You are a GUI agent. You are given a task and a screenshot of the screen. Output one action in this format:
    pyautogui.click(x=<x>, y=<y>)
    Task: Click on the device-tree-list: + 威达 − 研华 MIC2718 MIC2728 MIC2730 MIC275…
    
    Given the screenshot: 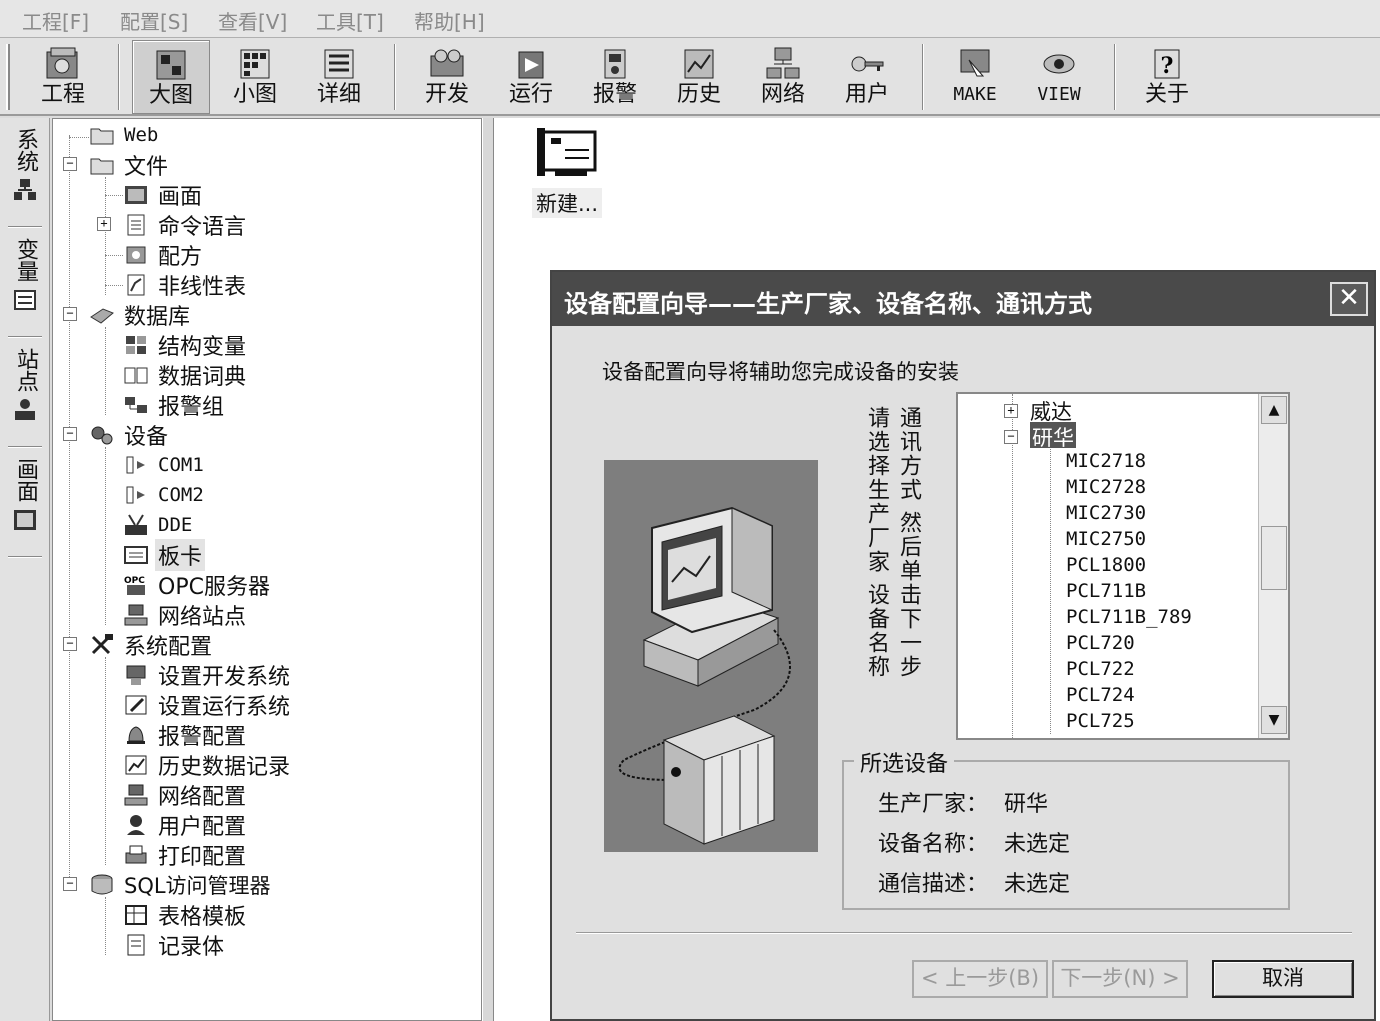 What is the action you would take?
    pyautogui.click(x=1123, y=566)
    